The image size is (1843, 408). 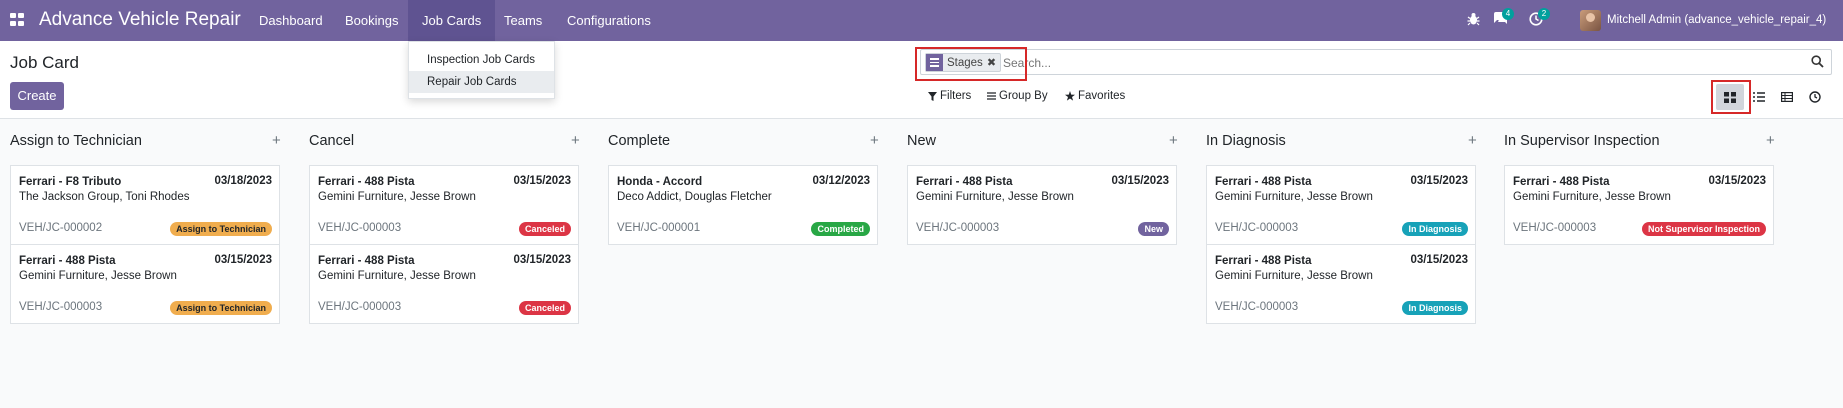 What do you see at coordinates (1703, 229) in the screenshot?
I see `status-badge: Not Supervisor Inspection` at bounding box center [1703, 229].